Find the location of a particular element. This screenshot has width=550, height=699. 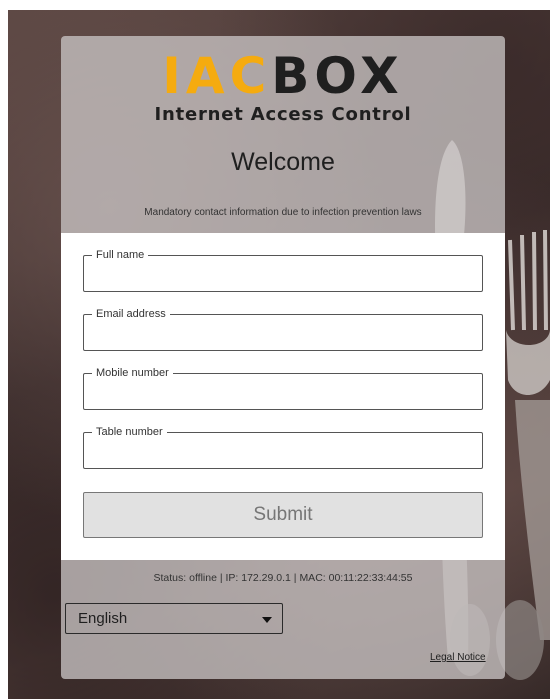

table-number-label: Table number is located at coordinates (129, 432).